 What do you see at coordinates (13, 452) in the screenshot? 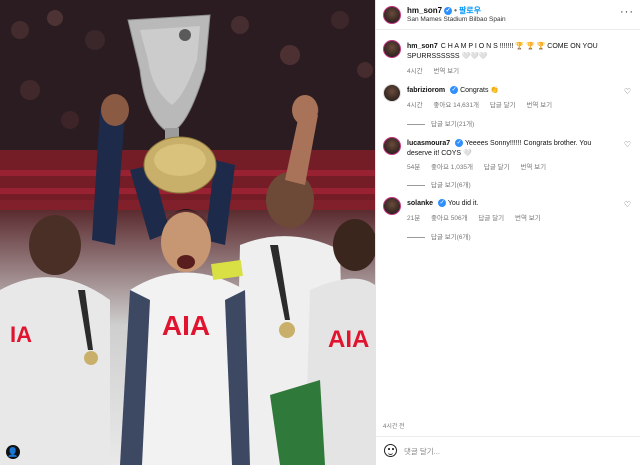
I see `user-tag-icon: 👤` at bounding box center [13, 452].